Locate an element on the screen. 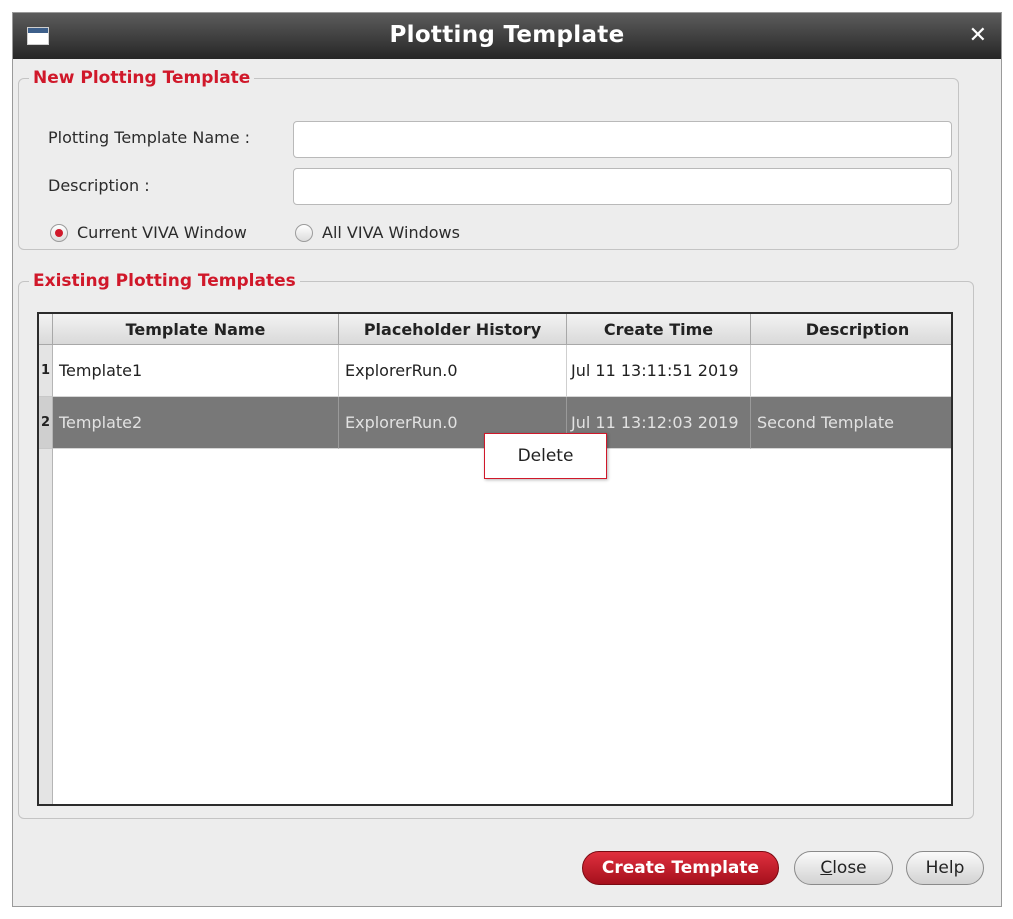 Image resolution: width=1013 pixels, height=919 pixels. radio-button-checked is located at coordinates (59, 232).